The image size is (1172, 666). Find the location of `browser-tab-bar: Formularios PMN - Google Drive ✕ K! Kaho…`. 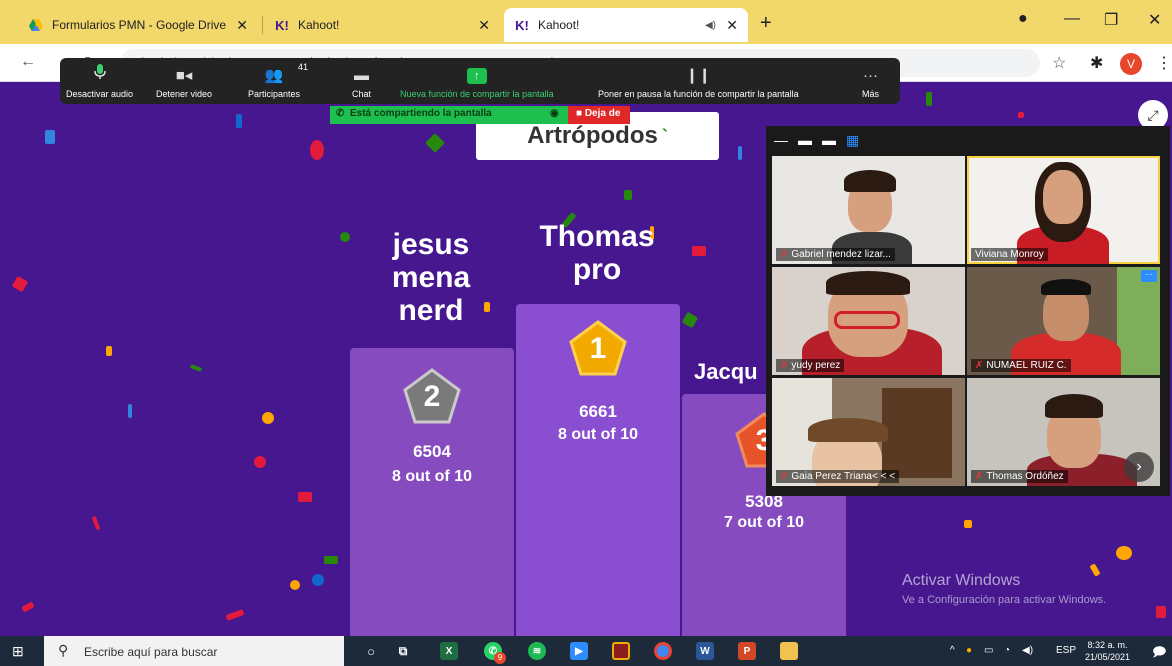

browser-tab-bar: Formularios PMN - Google Drive ✕ K! Kaho… is located at coordinates (586, 22).